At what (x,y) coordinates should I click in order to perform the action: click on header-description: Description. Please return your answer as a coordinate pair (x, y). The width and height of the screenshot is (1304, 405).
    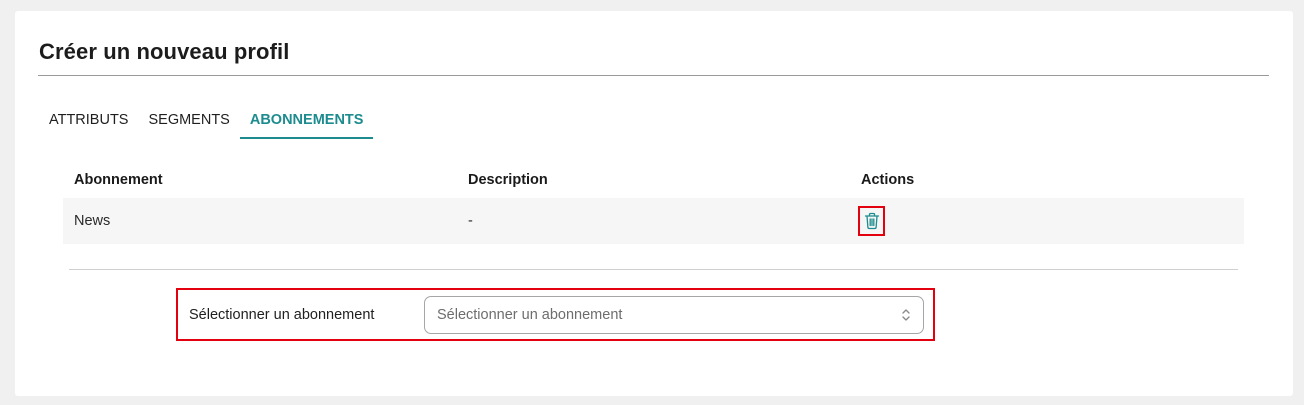
    Looking at the image, I should click on (508, 179).